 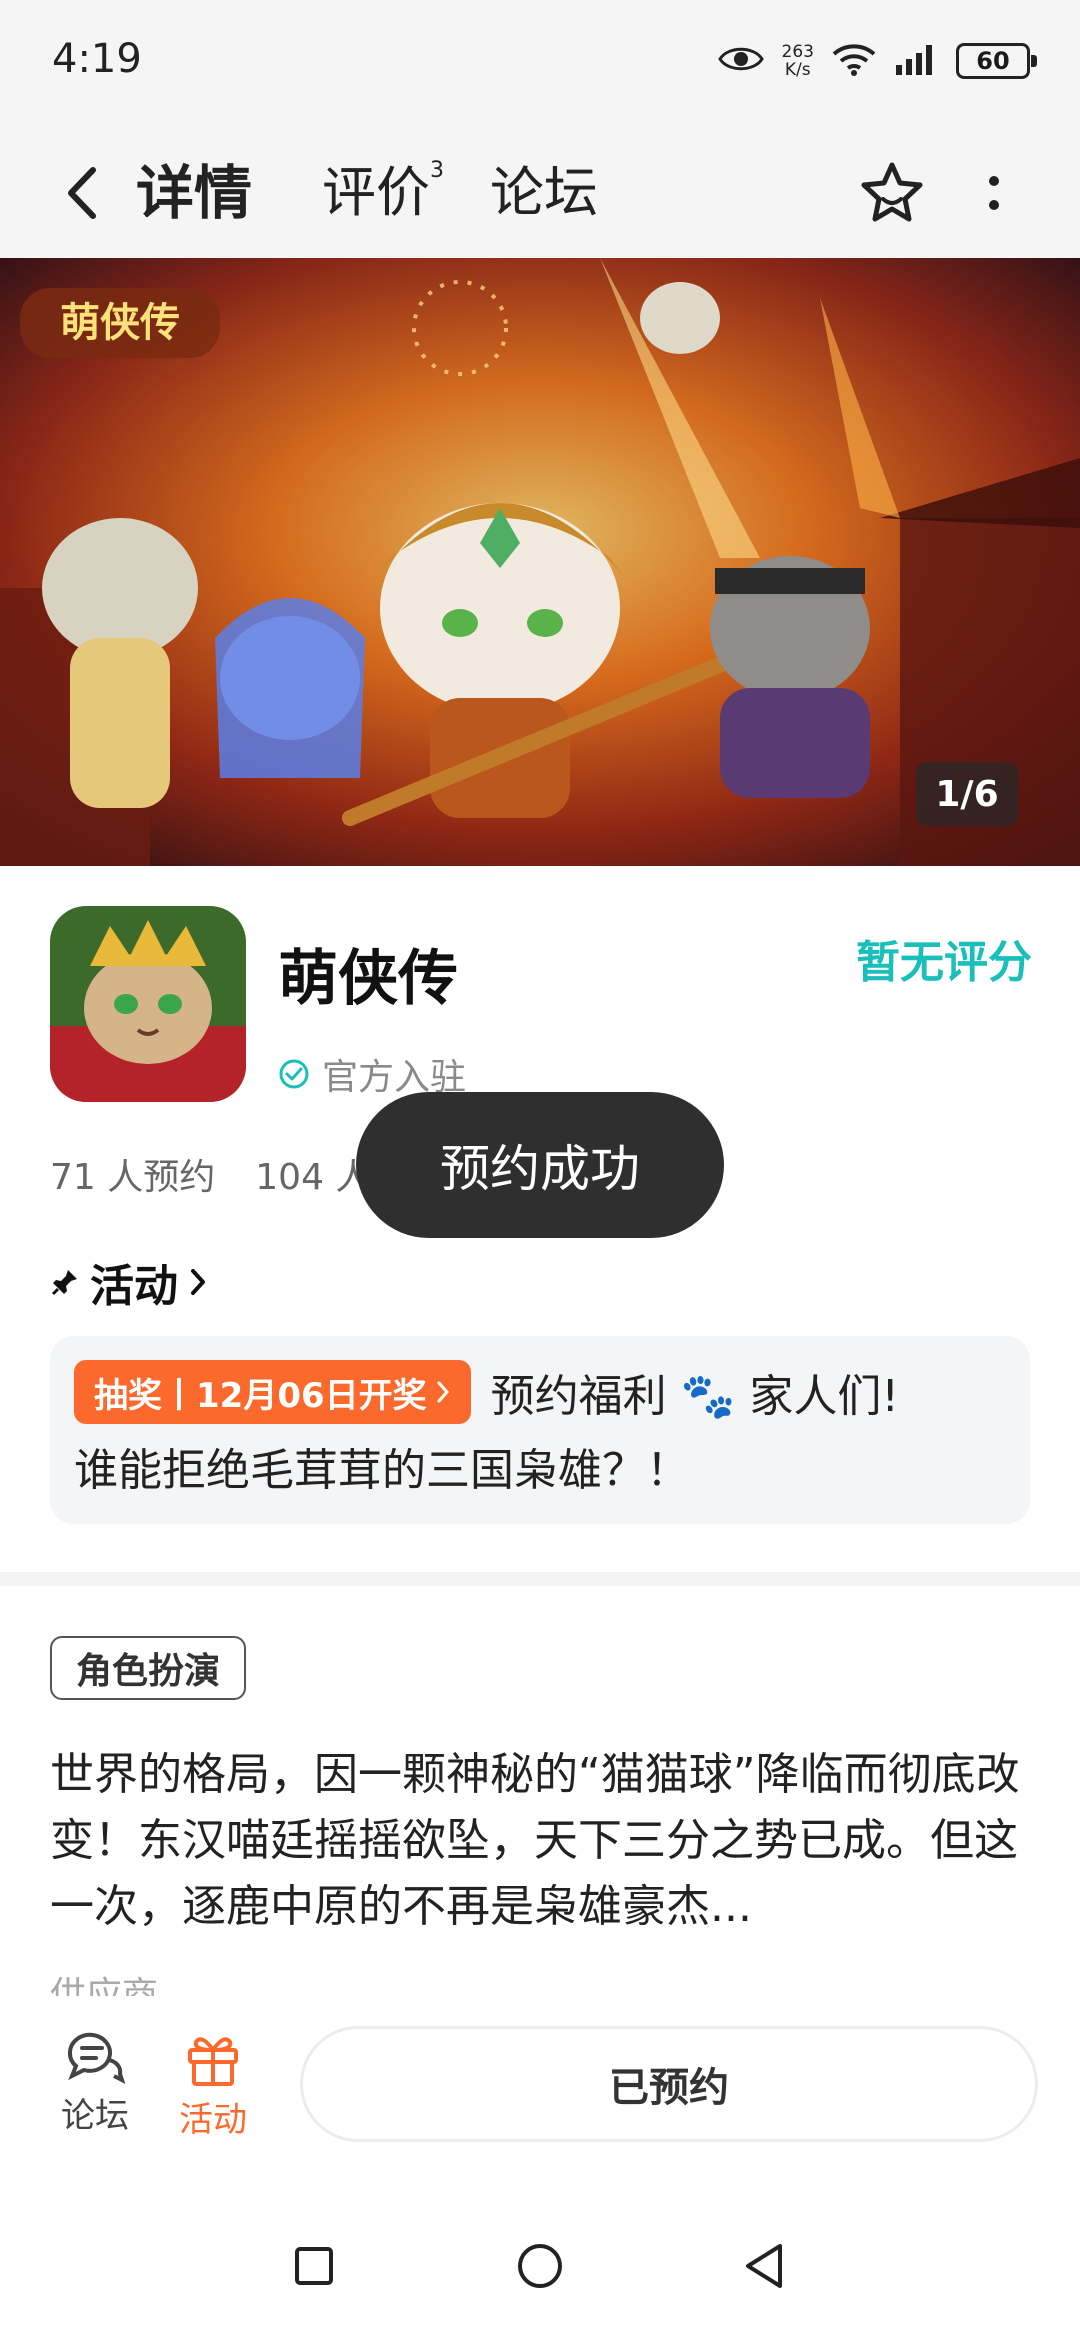 I want to click on signal-icon, so click(x=916, y=61).